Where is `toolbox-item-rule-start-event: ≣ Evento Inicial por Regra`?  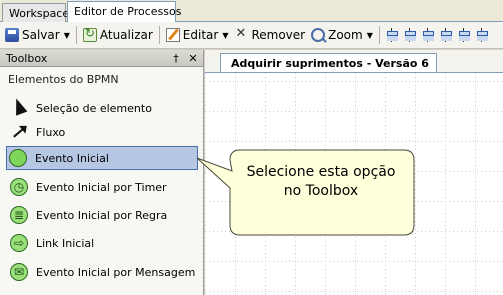
toolbox-item-rule-start-event: ≣ Evento Inicial por Regra is located at coordinates (102, 215).